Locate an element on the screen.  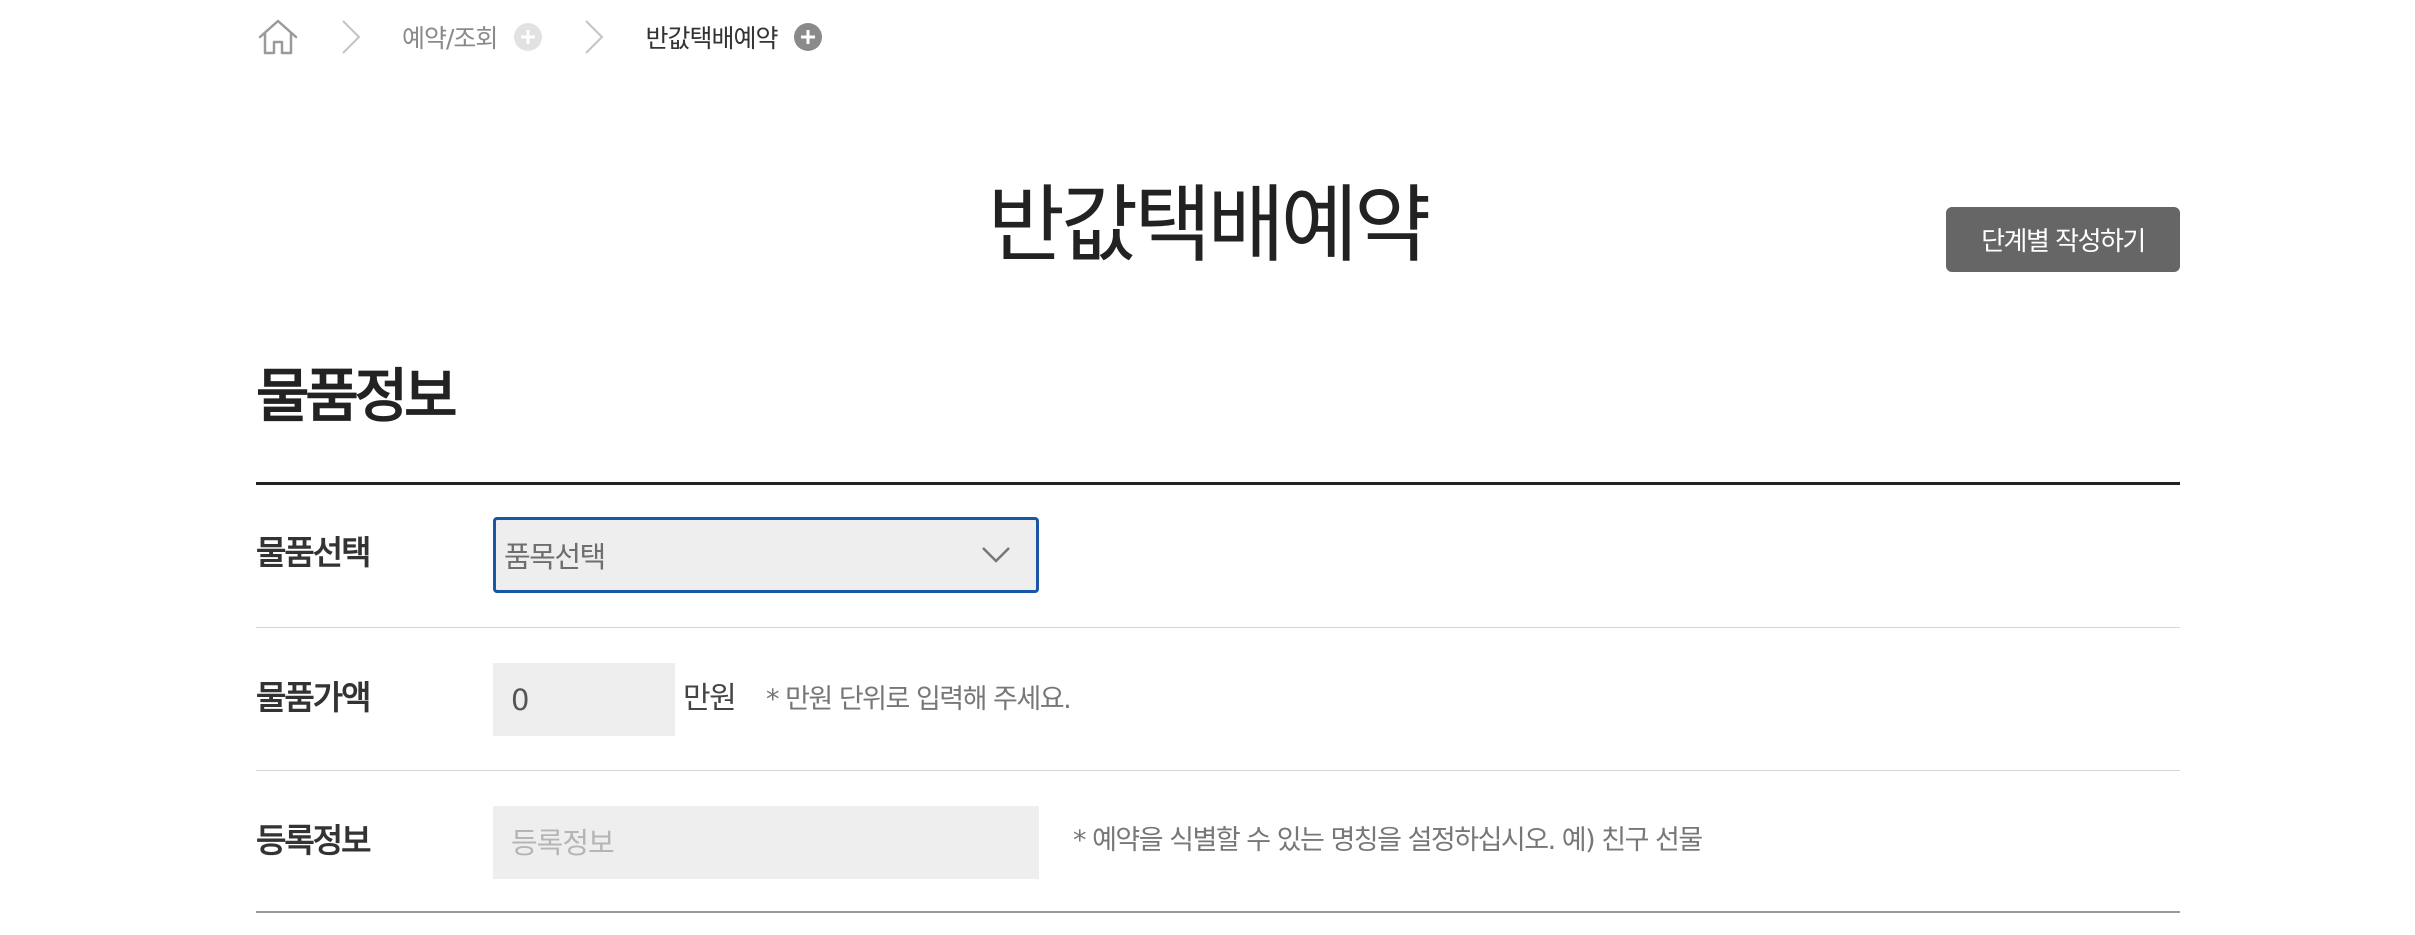
registration-label: 등록정보 is located at coordinates (313, 840).